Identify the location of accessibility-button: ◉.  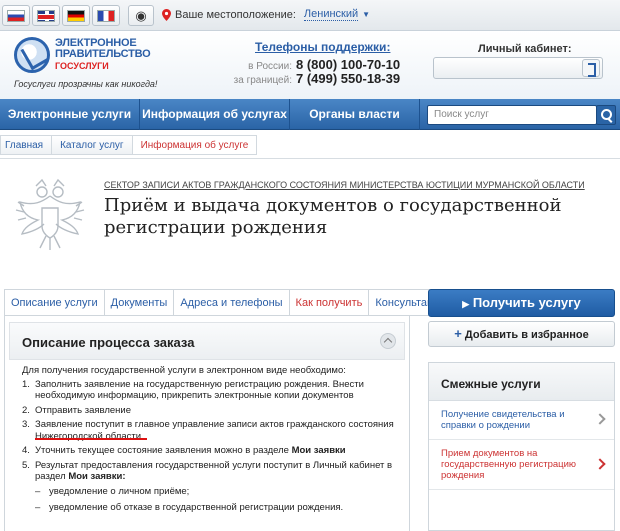
(141, 15).